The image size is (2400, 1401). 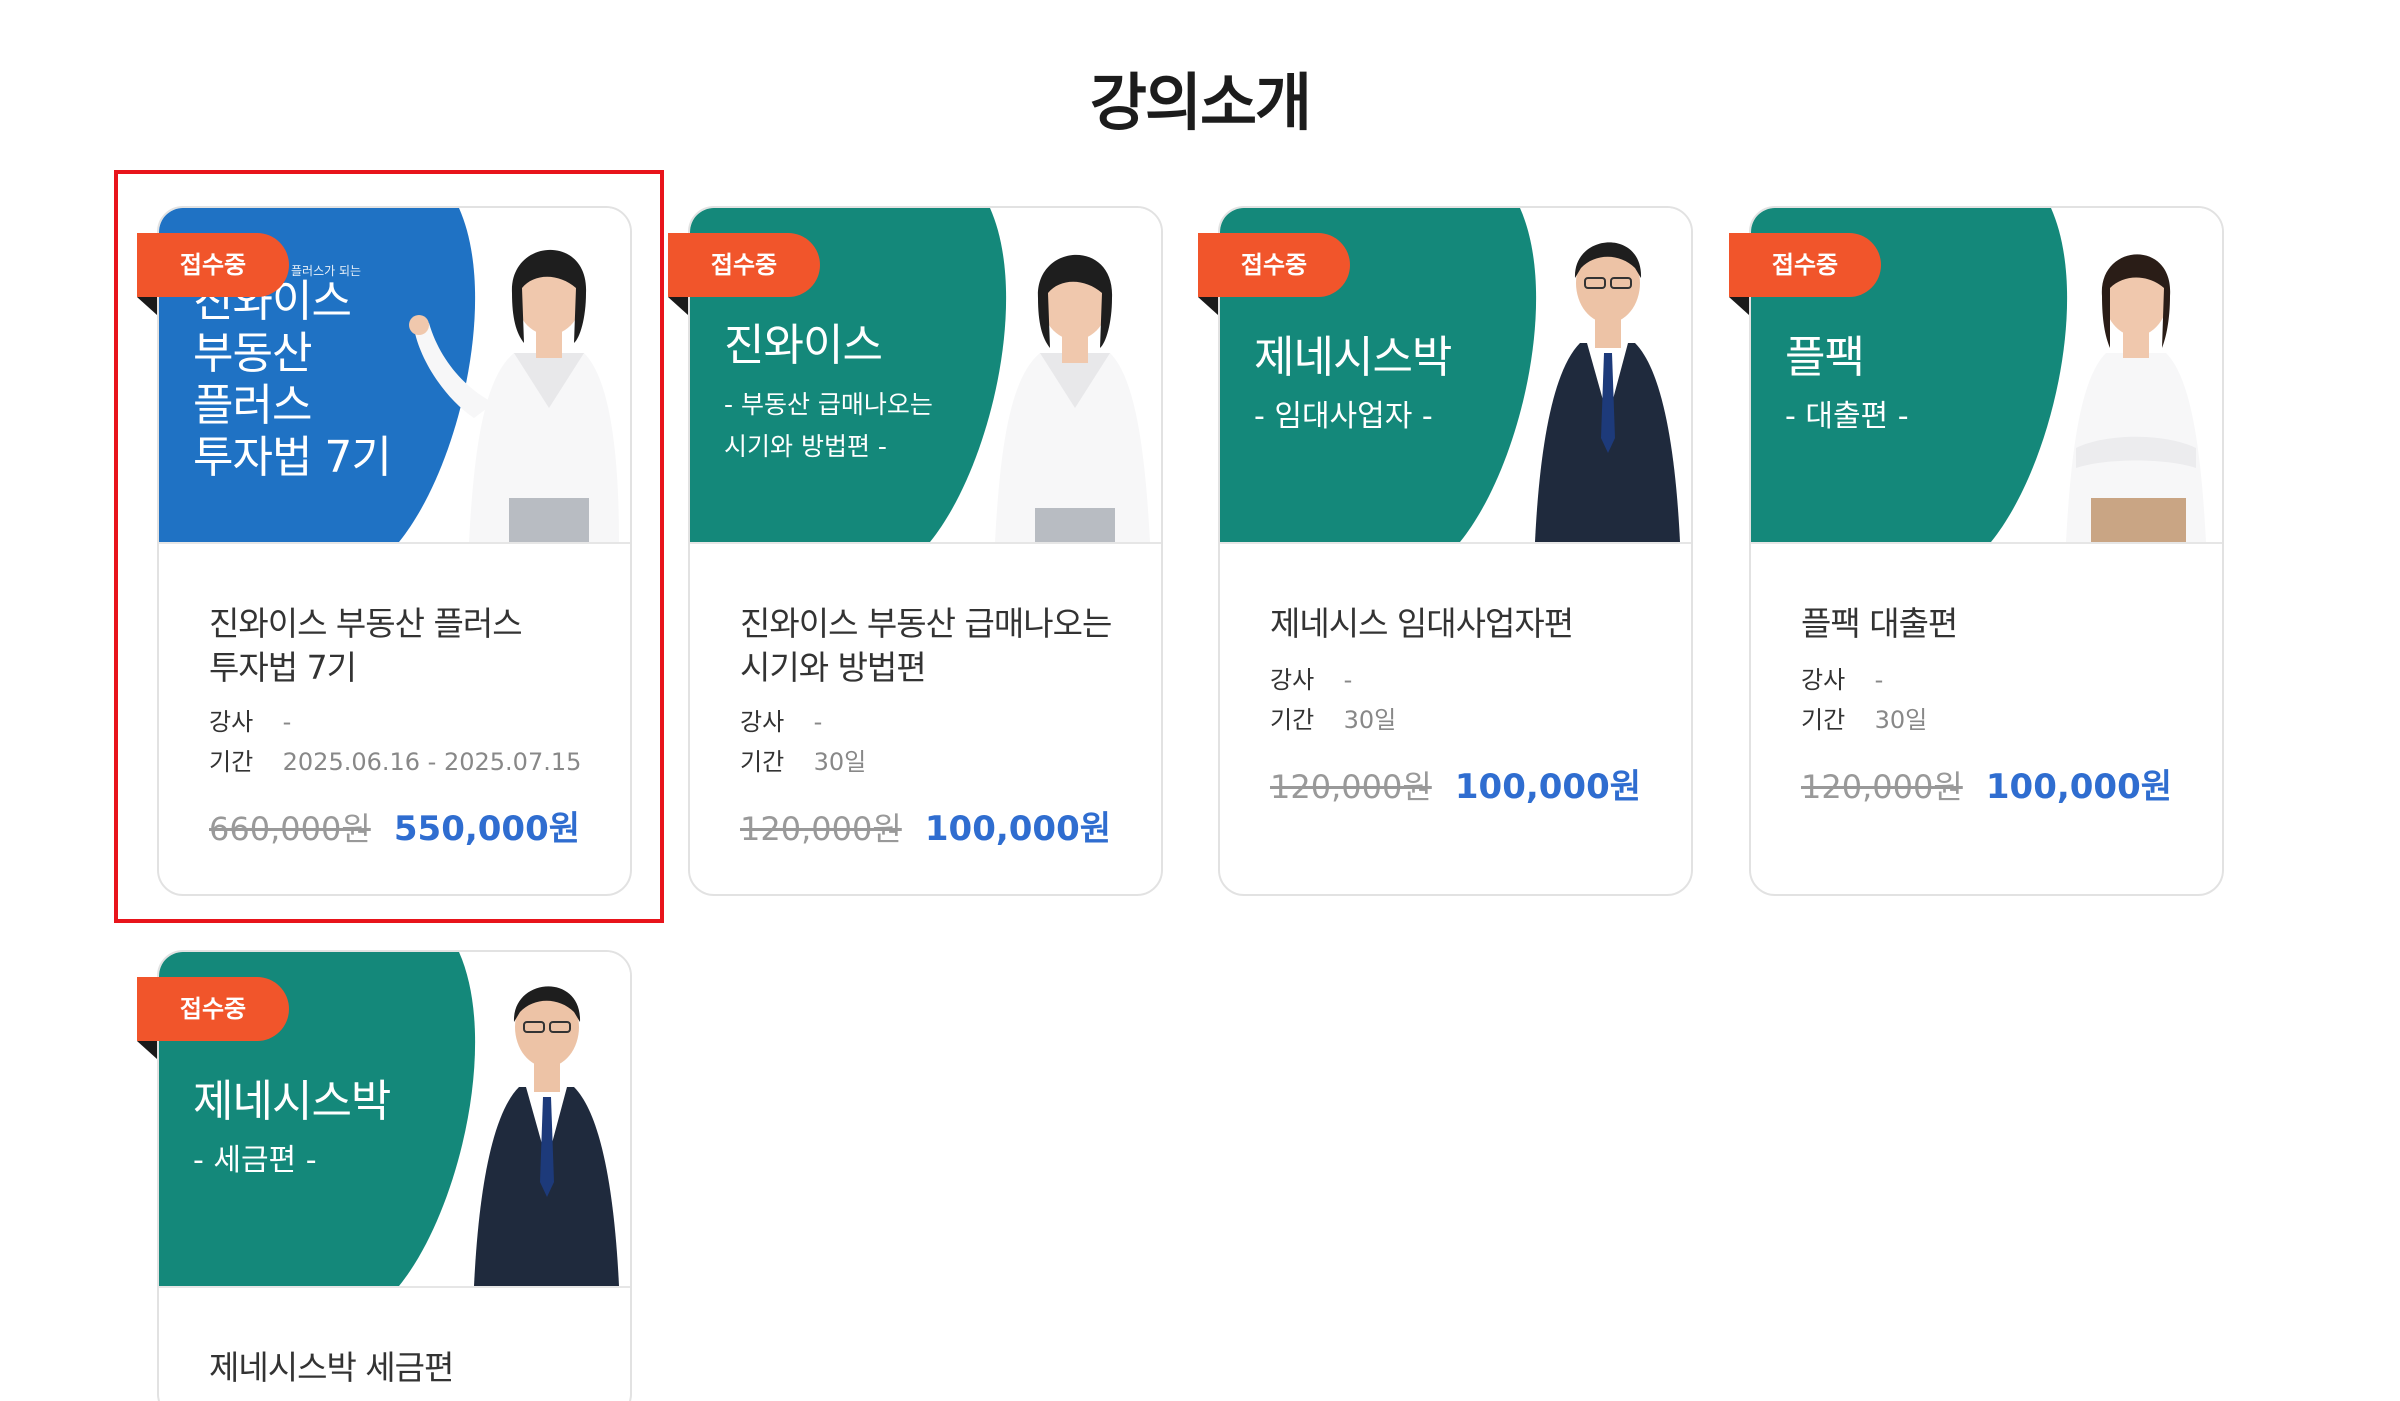 What do you see at coordinates (487, 829) in the screenshot?
I see `sale-price: 550,000원` at bounding box center [487, 829].